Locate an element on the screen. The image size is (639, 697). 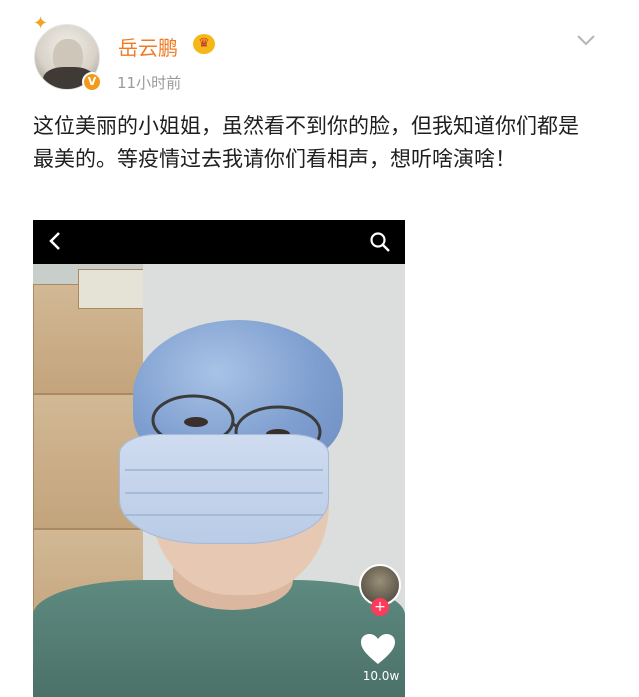
sparkle-icon: ✦ is located at coordinates (41, 23).